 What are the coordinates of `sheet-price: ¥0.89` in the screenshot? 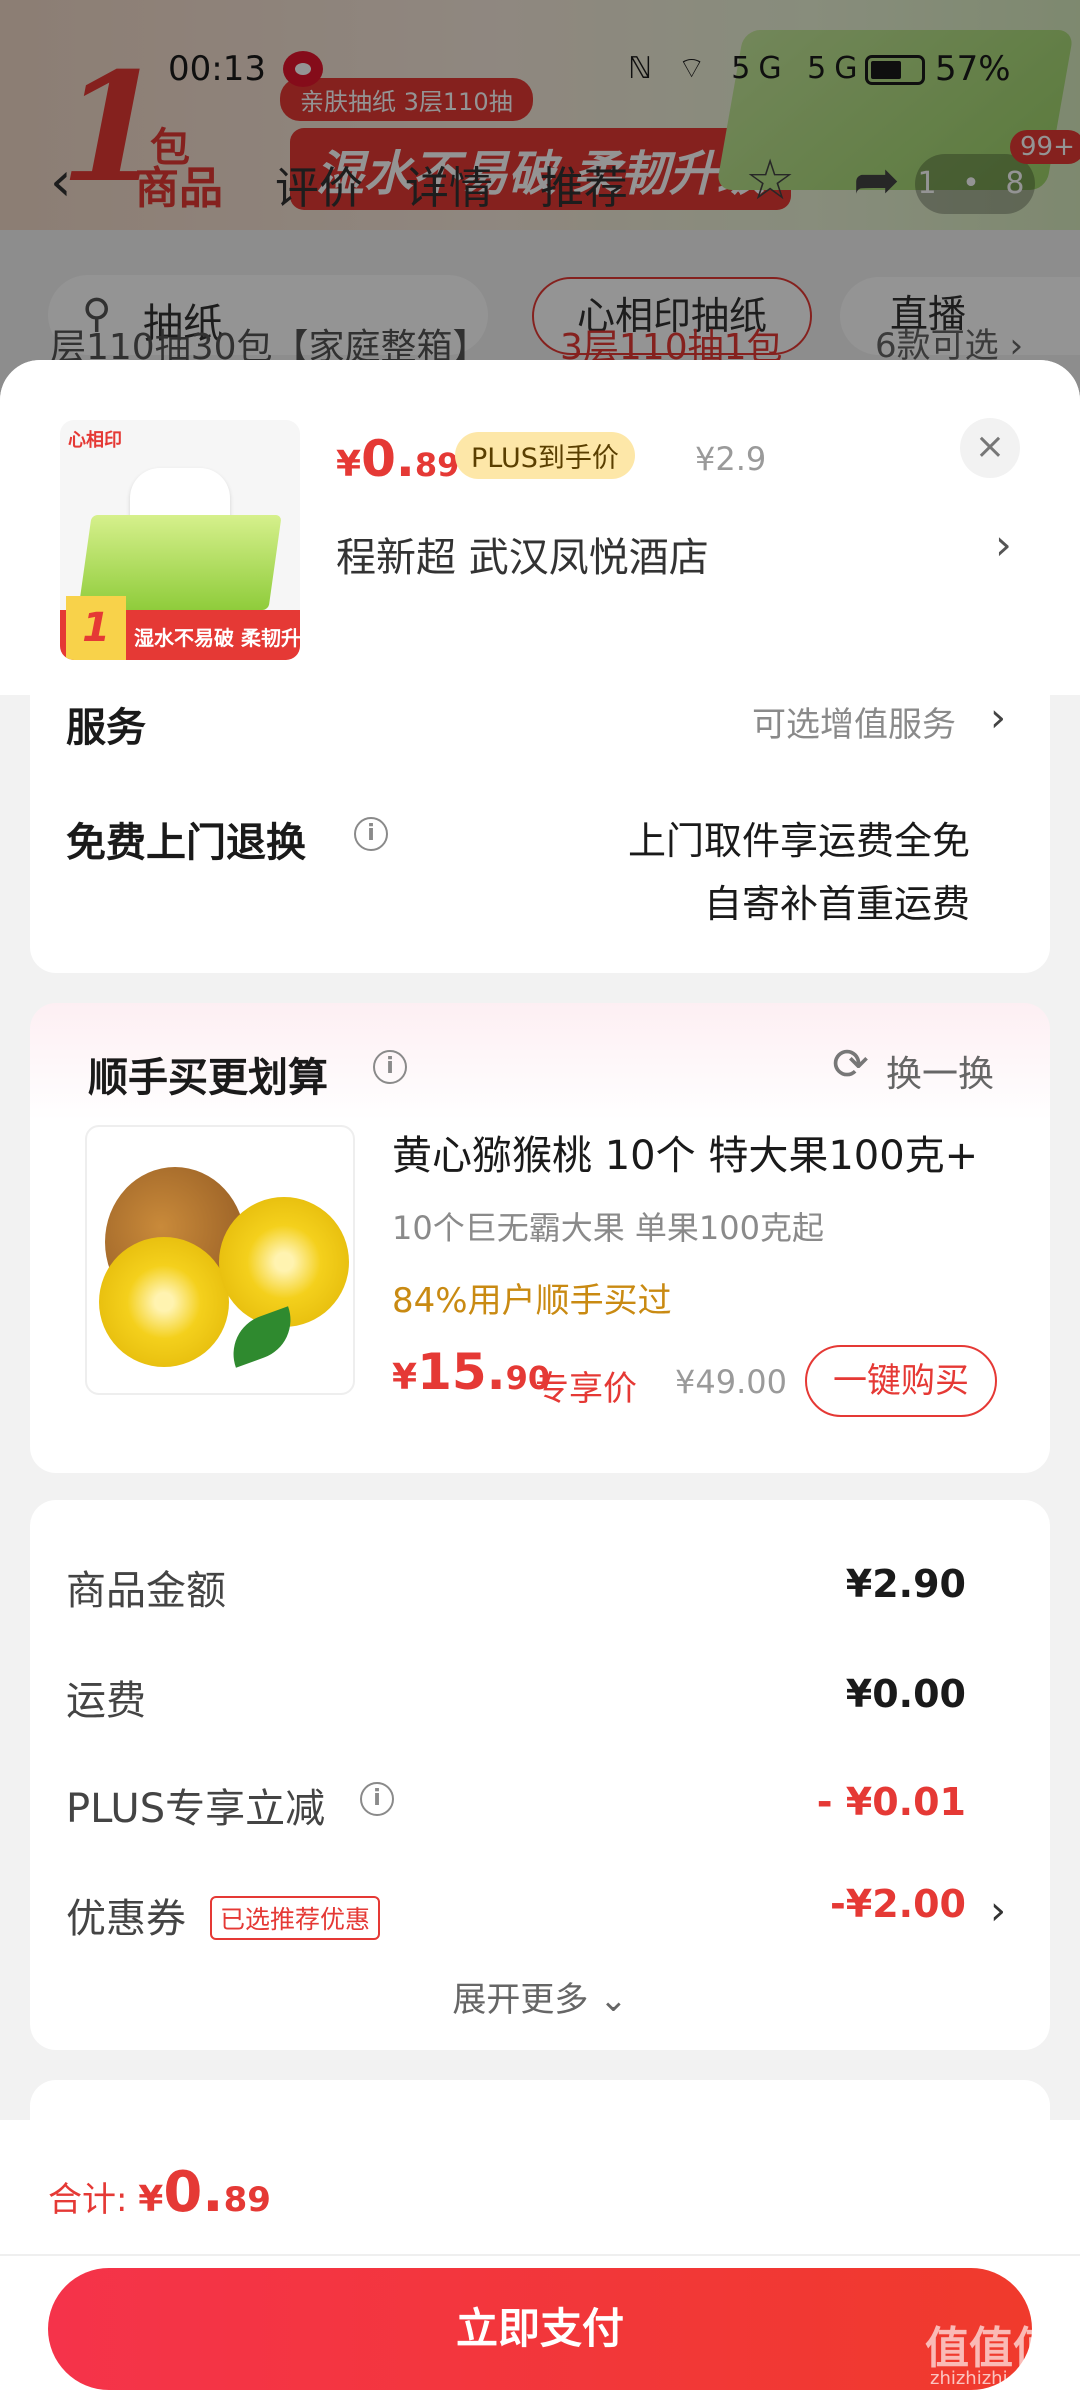 It's located at (397, 459).